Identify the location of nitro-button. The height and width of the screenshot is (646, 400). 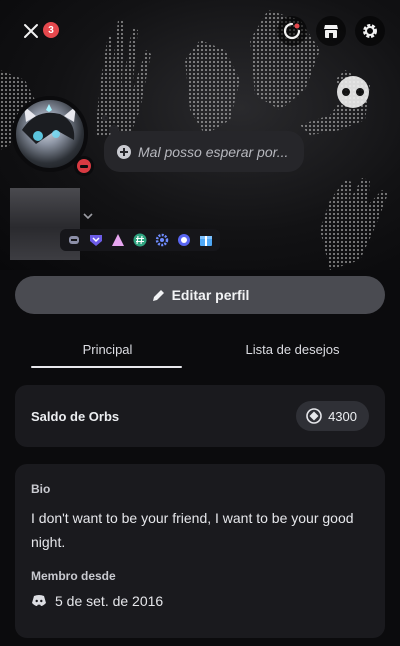
(292, 31).